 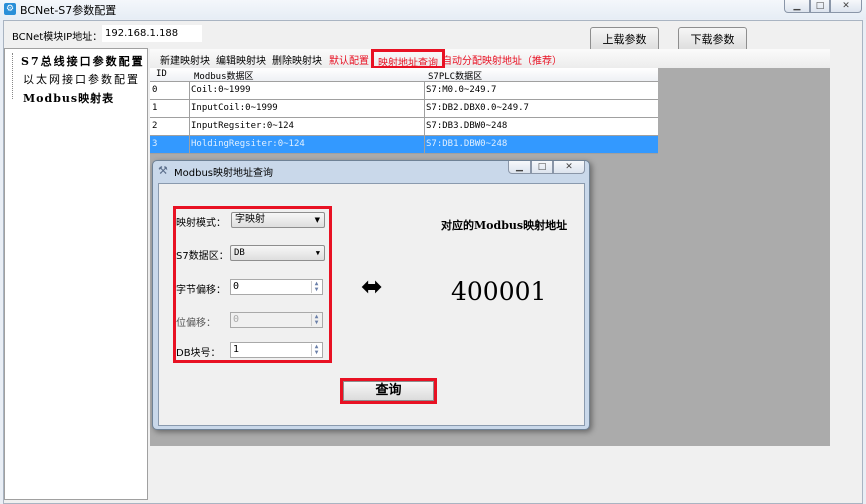 What do you see at coordinates (372, 287) in the screenshot?
I see `bidirectional-arrow-icon: ⬌` at bounding box center [372, 287].